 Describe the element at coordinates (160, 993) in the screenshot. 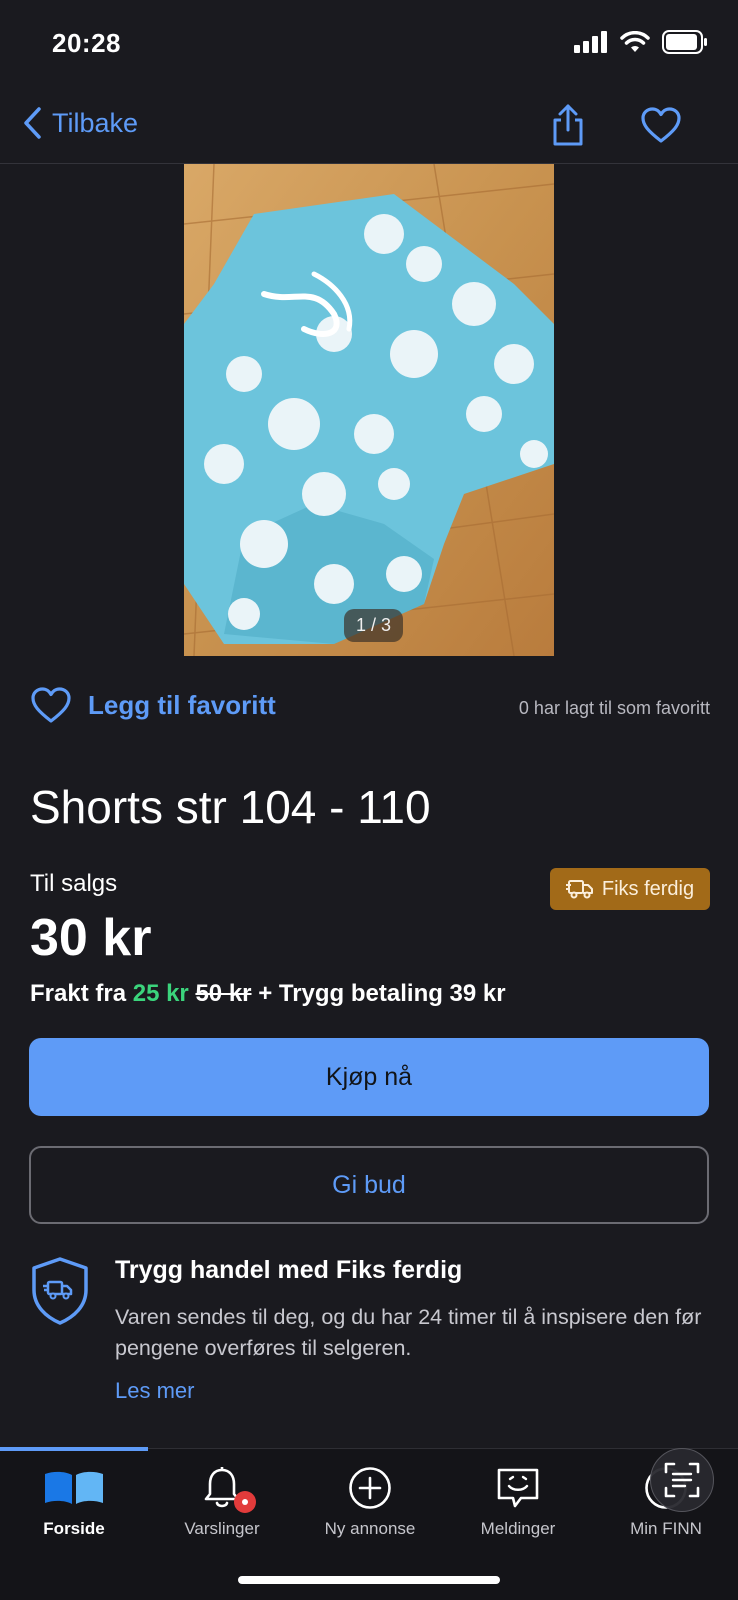

I see `shipping-discounted-price: 25 kr` at that location.